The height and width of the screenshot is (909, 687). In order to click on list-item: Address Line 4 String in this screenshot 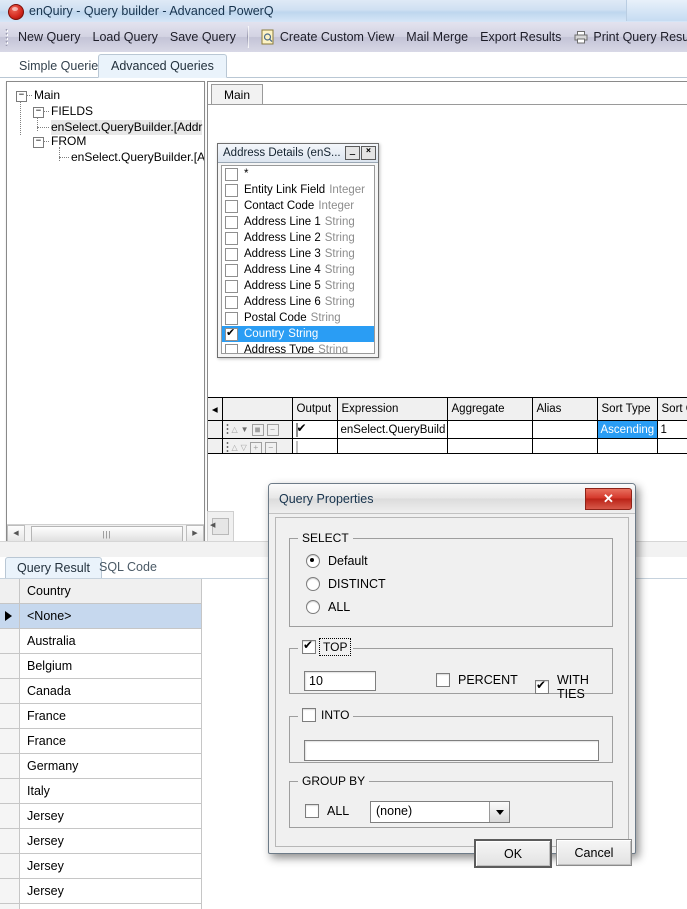, I will do `click(298, 270)`.